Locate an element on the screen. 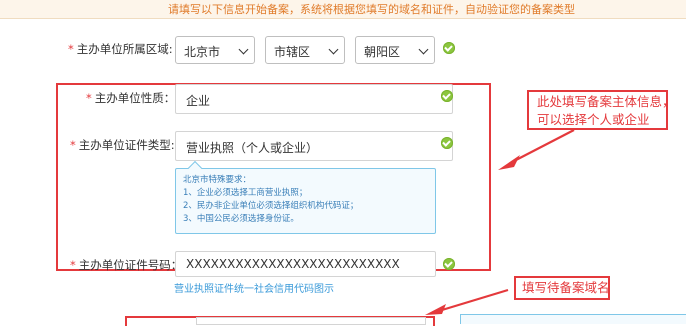 The height and width of the screenshot is (326, 686). arrow-to-domain is located at coordinates (475, 300).